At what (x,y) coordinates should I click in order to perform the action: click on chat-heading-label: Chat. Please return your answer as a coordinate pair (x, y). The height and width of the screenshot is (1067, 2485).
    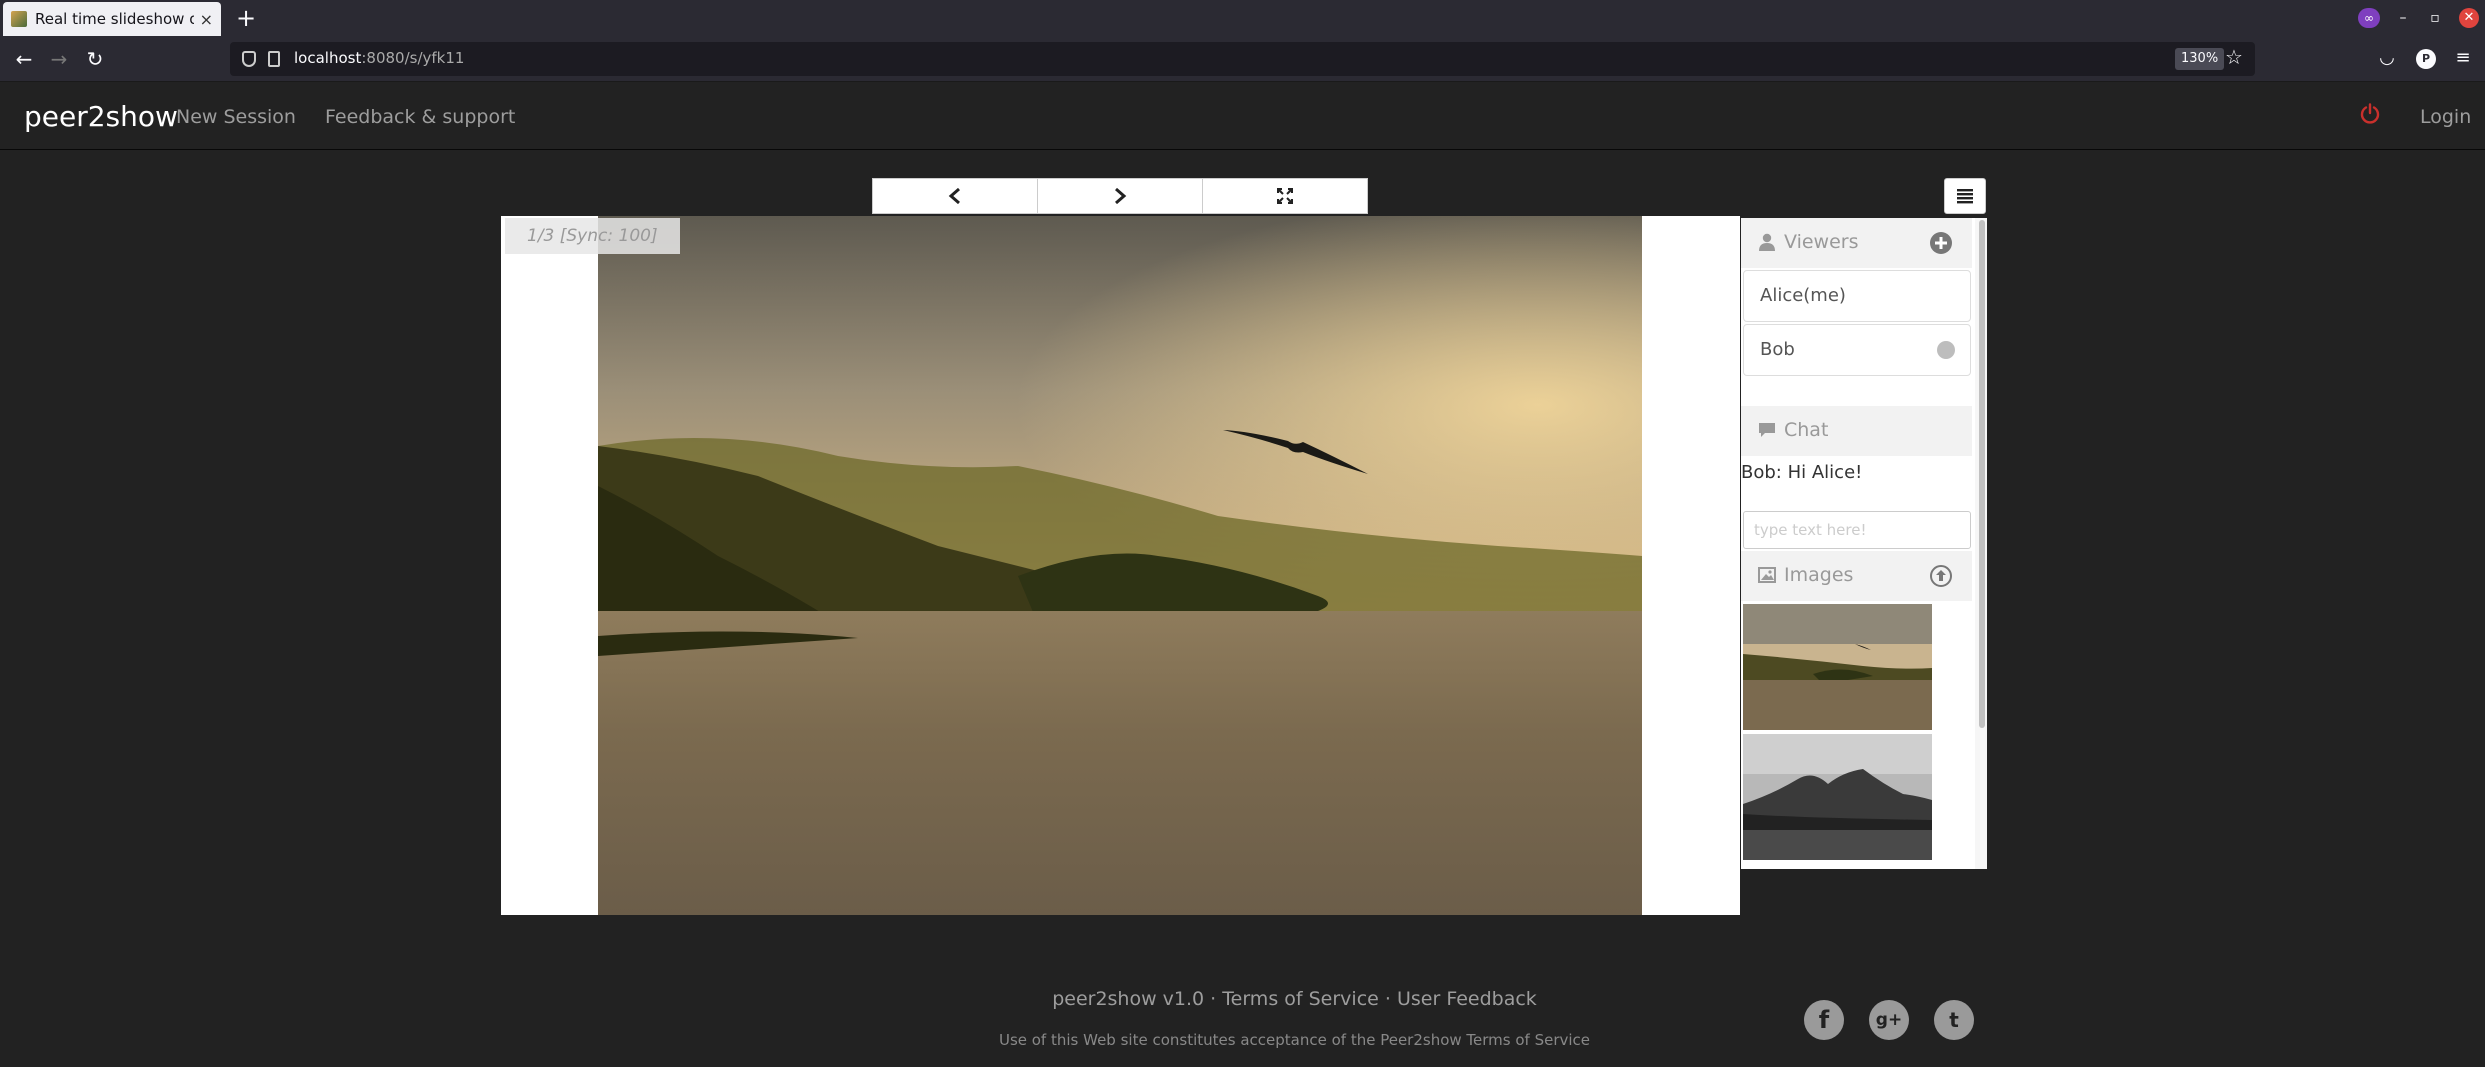
    Looking at the image, I should click on (1806, 430).